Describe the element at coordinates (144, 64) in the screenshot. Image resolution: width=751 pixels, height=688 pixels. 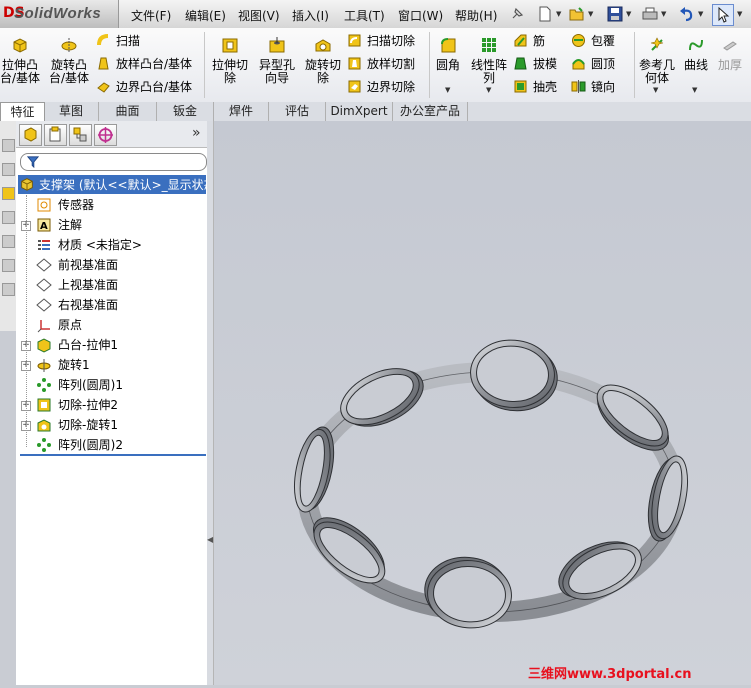
I see `loft-boss-button: 放样凸台/基体` at that location.